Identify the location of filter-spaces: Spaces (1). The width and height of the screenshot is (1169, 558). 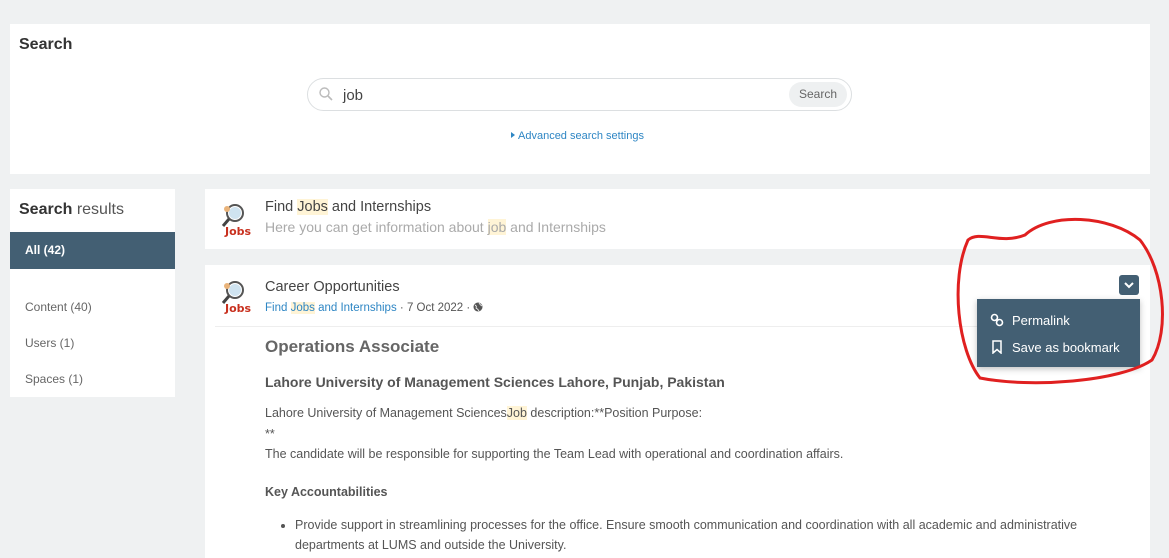
(54, 379).